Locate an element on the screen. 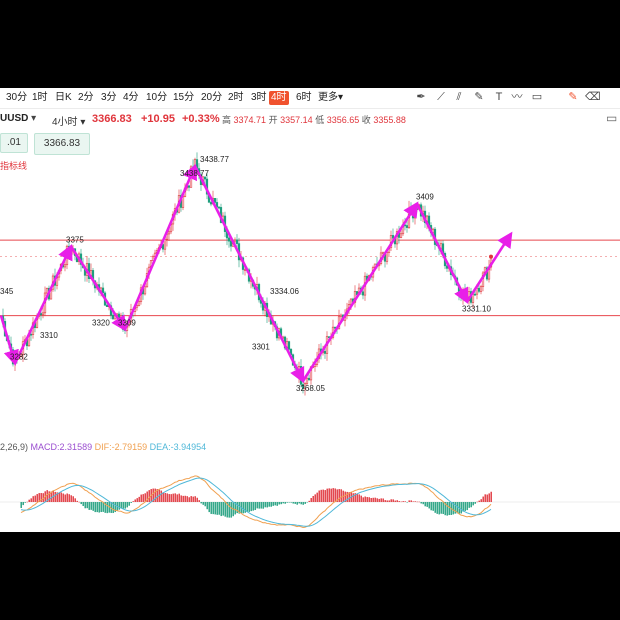 The width and height of the screenshot is (620, 620). macd-value: MACD:2.31589 is located at coordinates (61, 447).